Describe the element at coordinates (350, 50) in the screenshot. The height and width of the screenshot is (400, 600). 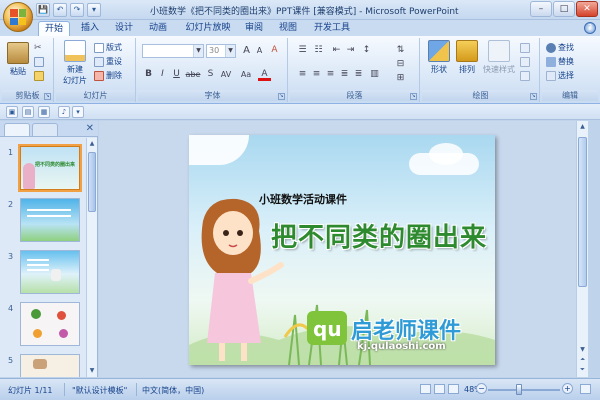
I see `increase-indent-icon: ⇥` at that location.